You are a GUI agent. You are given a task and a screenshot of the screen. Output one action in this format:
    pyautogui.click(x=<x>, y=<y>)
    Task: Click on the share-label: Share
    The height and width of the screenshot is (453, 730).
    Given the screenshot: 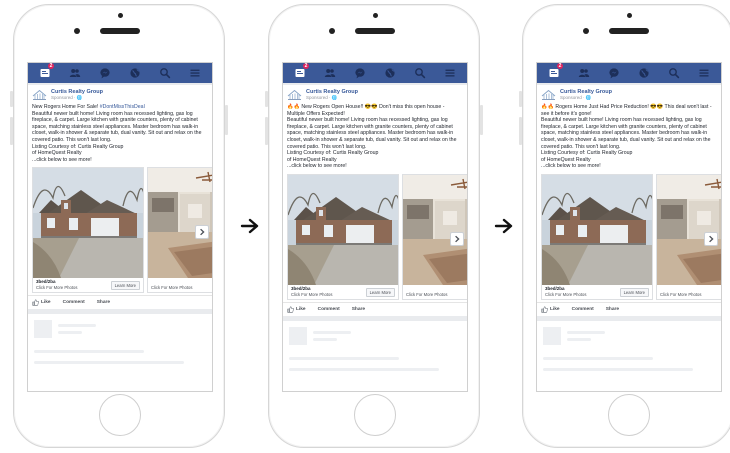 What is the action you would take?
    pyautogui.click(x=103, y=303)
    